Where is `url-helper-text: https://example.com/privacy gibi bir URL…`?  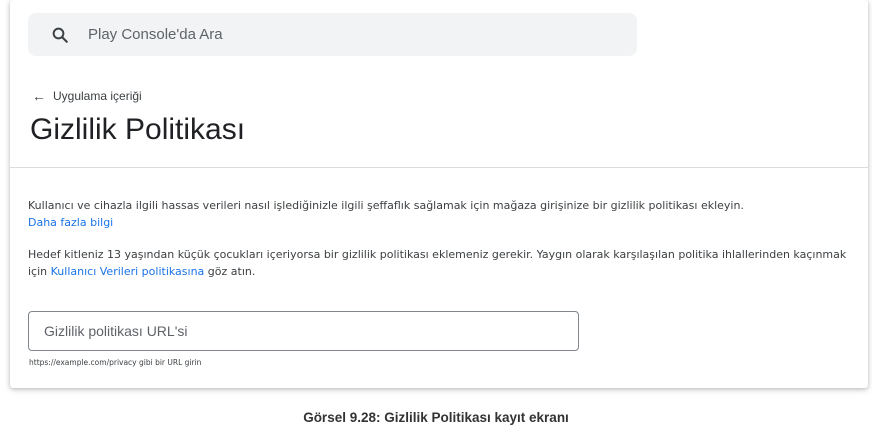 url-helper-text: https://example.com/privacy gibi bir URL… is located at coordinates (115, 362).